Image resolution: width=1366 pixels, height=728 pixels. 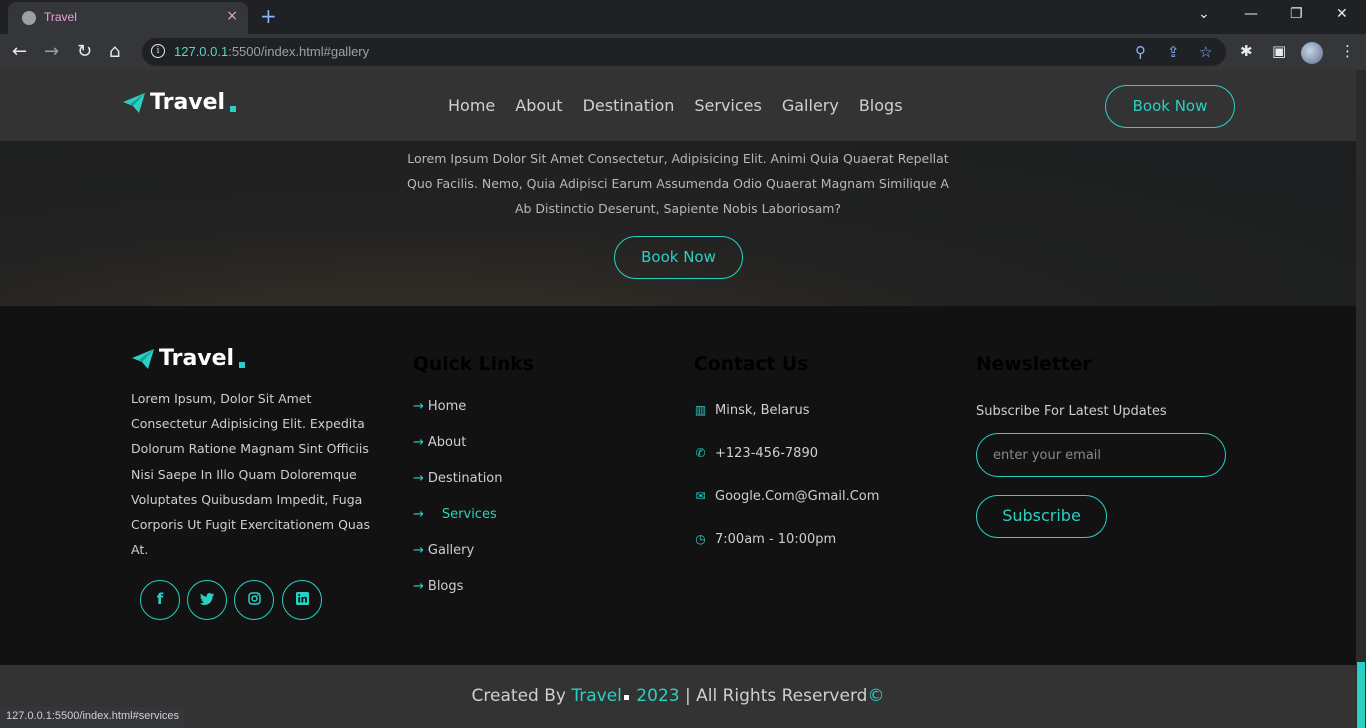 I want to click on quick-links-title: Quick Links, so click(x=473, y=364).